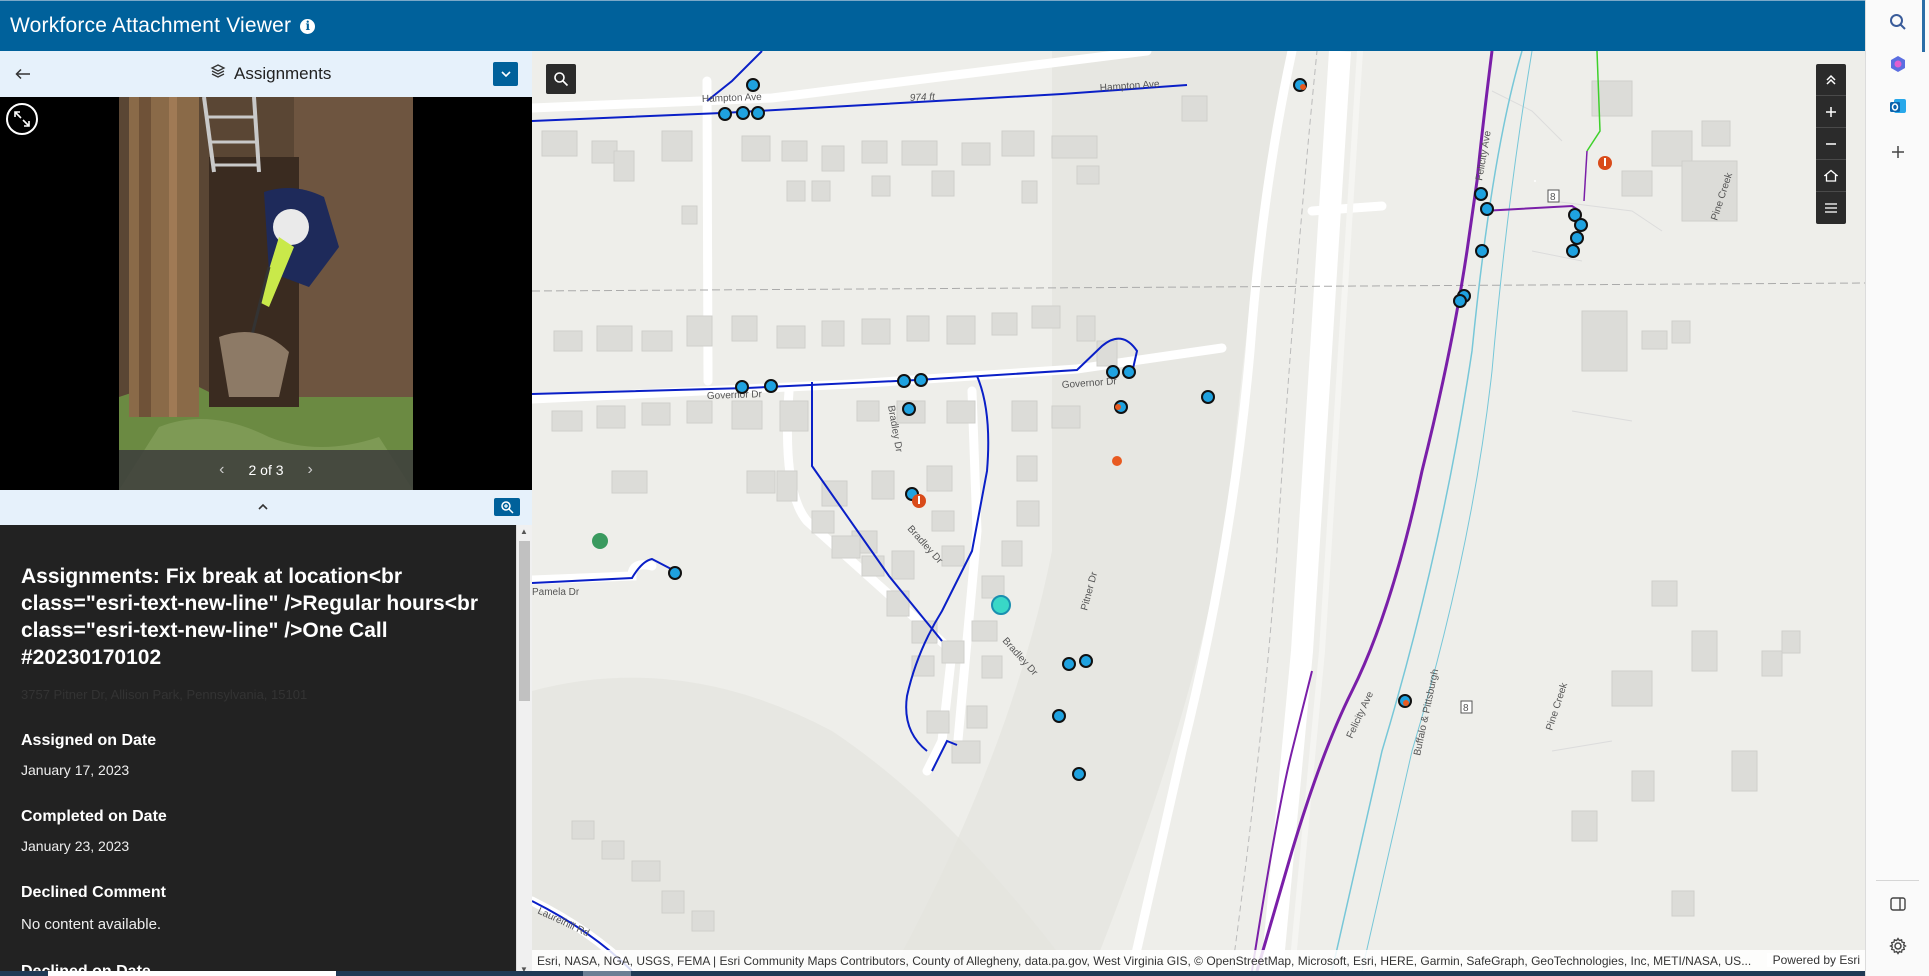  Describe the element at coordinates (263, 505) in the screenshot. I see `chevron-up-icon` at that location.